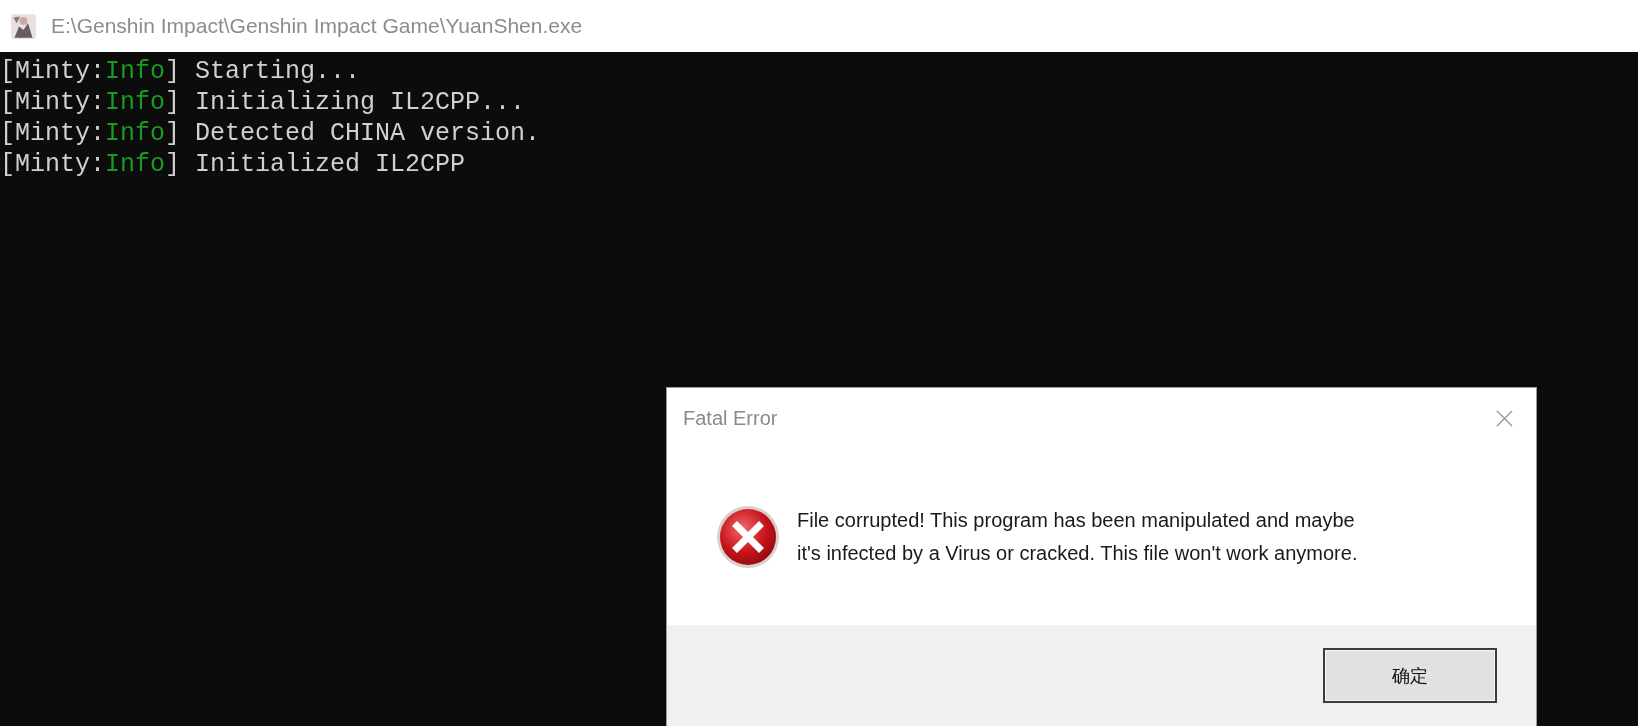 The width and height of the screenshot is (1638, 726). What do you see at coordinates (317, 26) in the screenshot?
I see `window-title: E:\Genshin Impact\Genshin Impact Game\YuanShen.exe` at bounding box center [317, 26].